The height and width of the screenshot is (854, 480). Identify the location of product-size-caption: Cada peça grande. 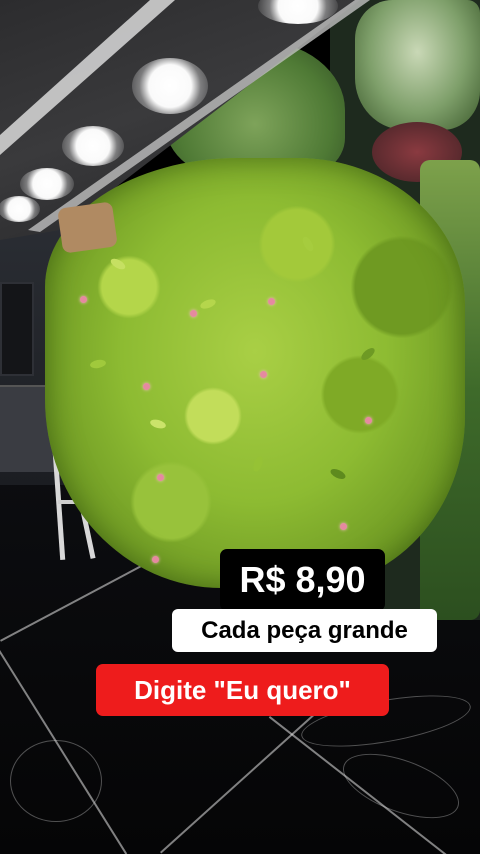
(304, 630).